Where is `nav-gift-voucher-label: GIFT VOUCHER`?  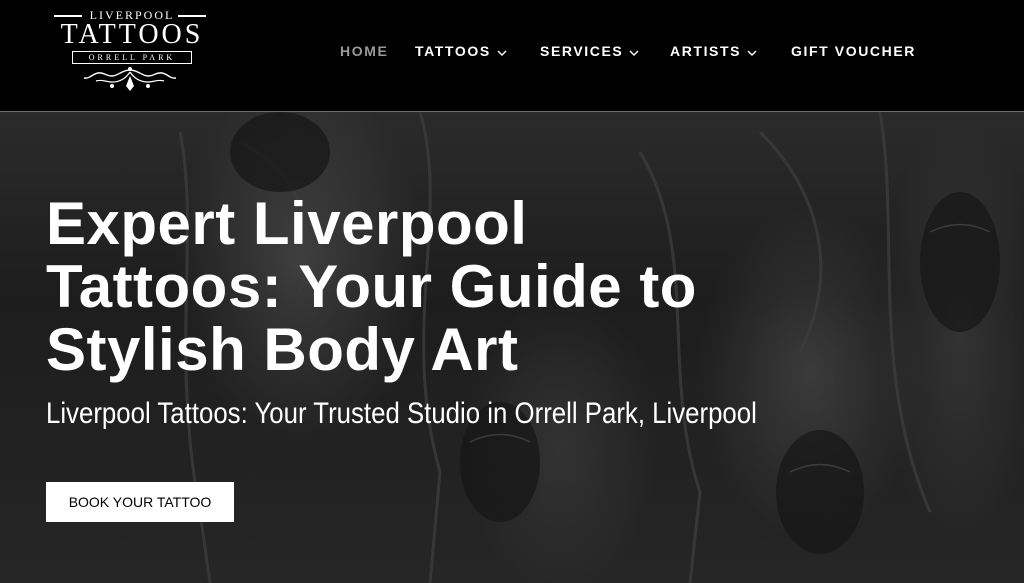
nav-gift-voucher-label: GIFT VOUCHER is located at coordinates (853, 51).